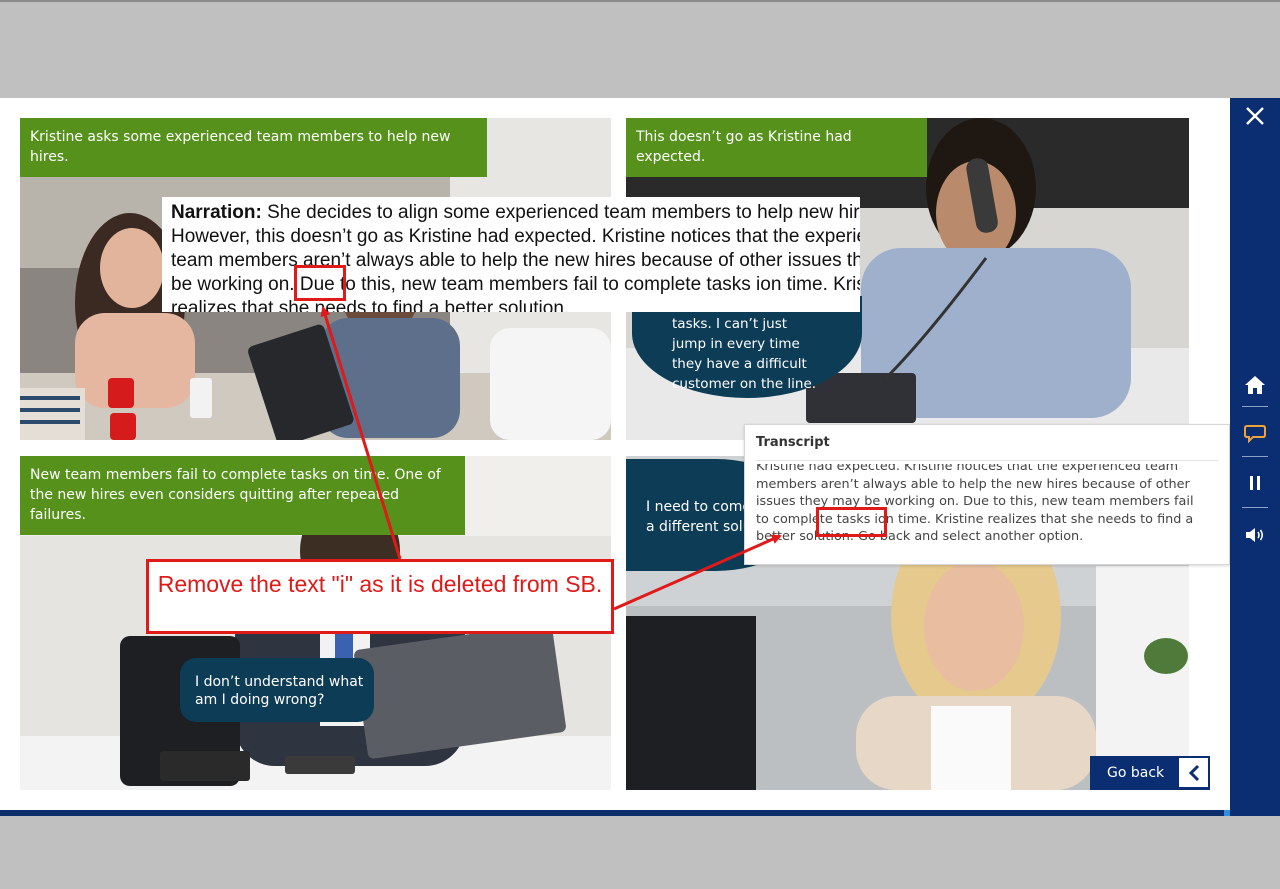 This screenshot has width=1280, height=889. I want to click on close-icon, so click(1255, 116).